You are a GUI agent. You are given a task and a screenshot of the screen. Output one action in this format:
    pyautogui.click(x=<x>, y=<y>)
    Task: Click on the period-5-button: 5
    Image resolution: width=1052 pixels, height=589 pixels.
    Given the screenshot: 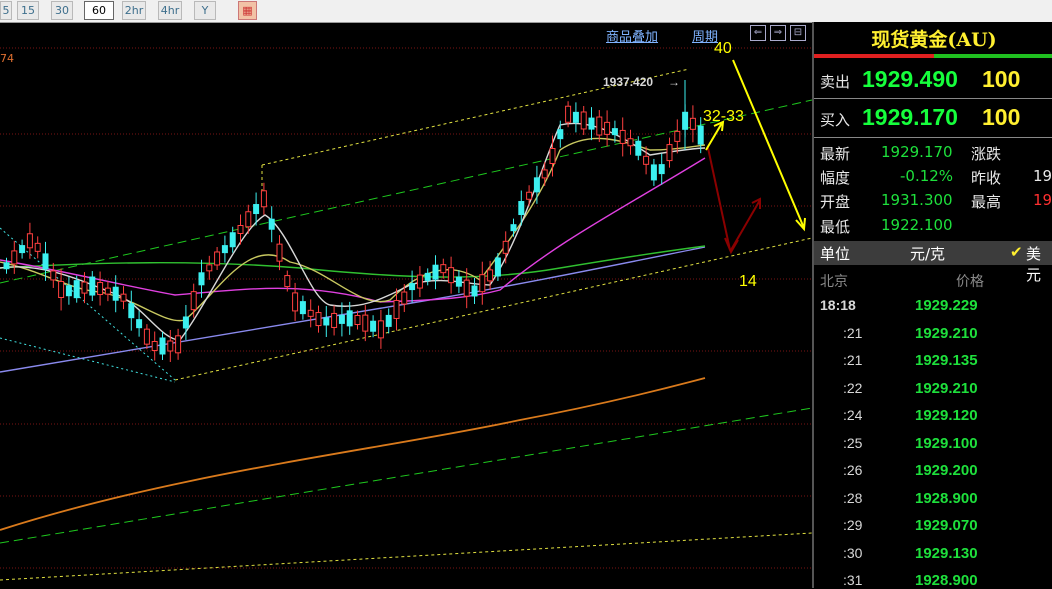 What is the action you would take?
    pyautogui.click(x=6, y=10)
    